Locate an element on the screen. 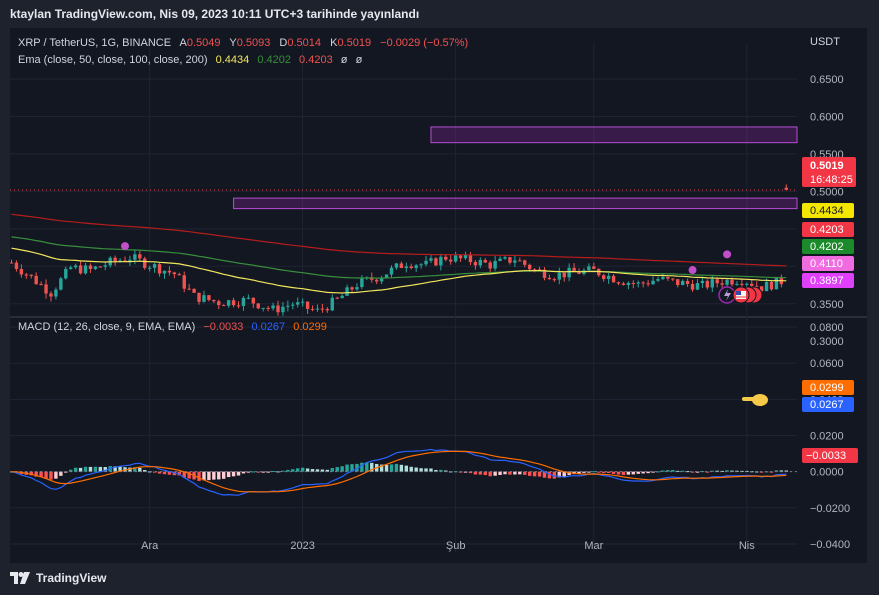 Image resolution: width=879 pixels, height=595 pixels. time-tick-label: Nis is located at coordinates (747, 546).